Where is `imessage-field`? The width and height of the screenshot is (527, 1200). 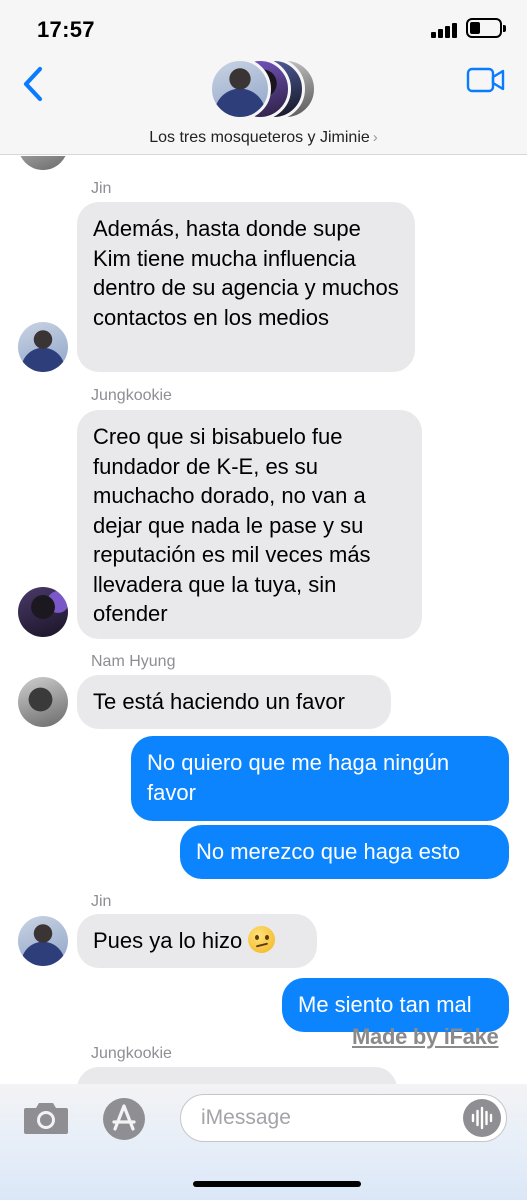
imessage-field is located at coordinates (343, 1118).